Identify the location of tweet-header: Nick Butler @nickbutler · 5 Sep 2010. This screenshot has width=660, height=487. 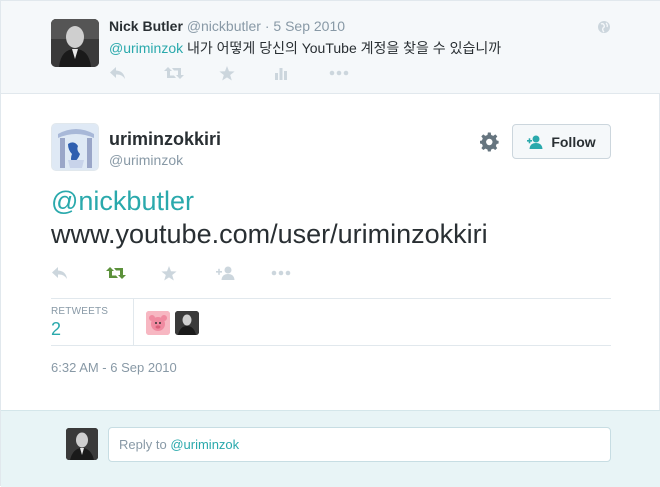
(227, 26).